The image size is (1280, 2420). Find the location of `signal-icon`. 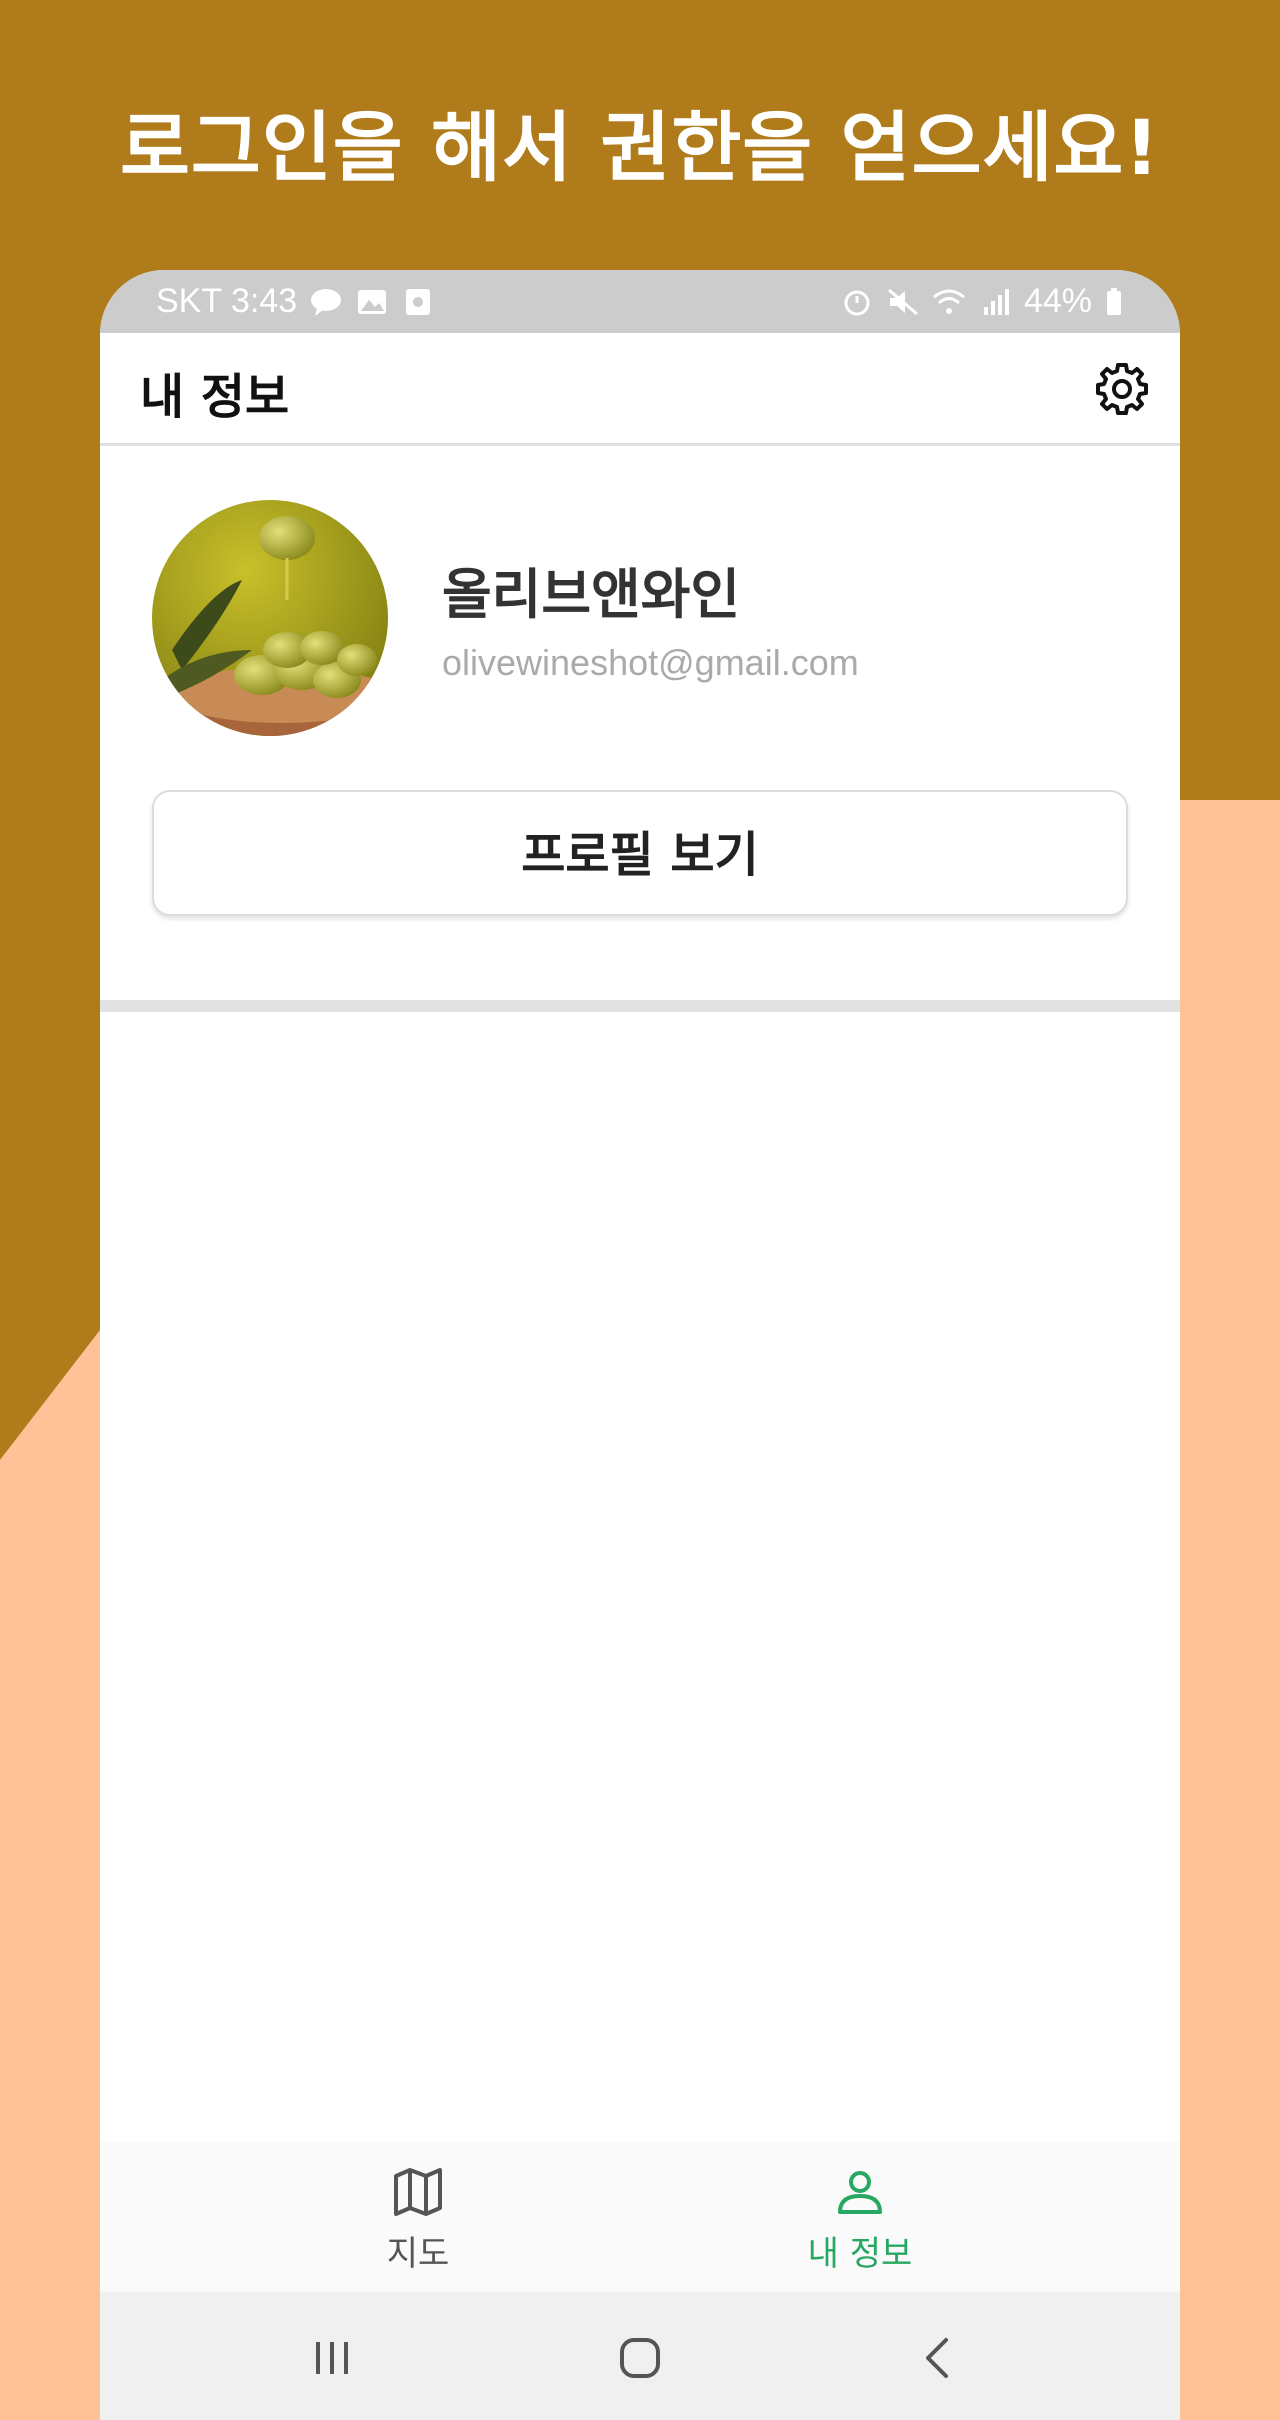

signal-icon is located at coordinates (996, 301).